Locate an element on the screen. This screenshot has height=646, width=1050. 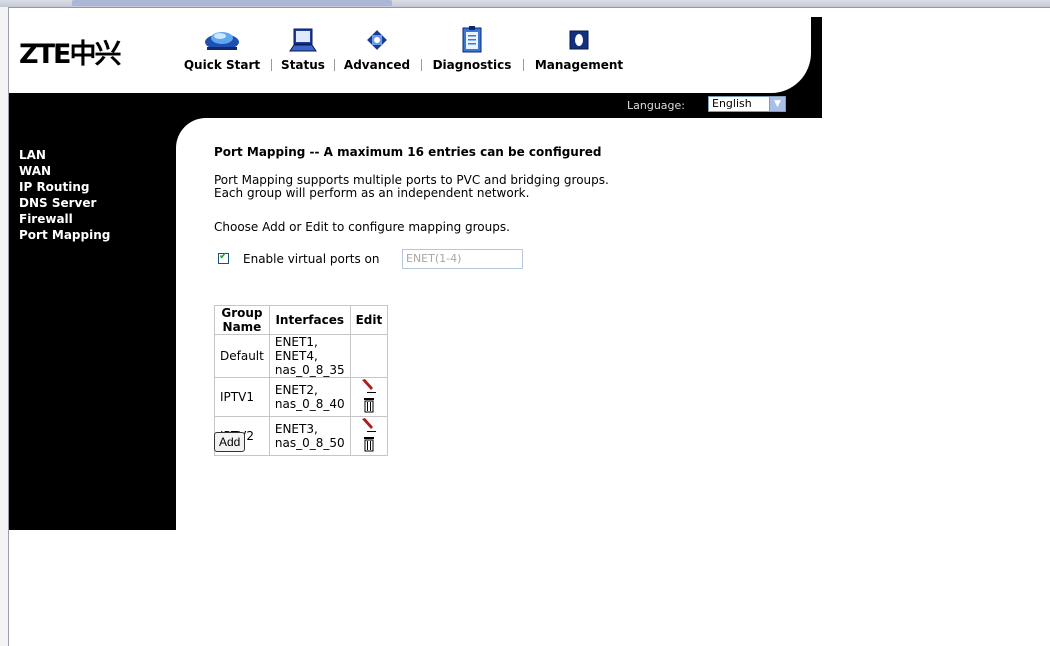
table-row: IPTV1 ENET2, nas_0_8_40 is located at coordinates (301, 397).